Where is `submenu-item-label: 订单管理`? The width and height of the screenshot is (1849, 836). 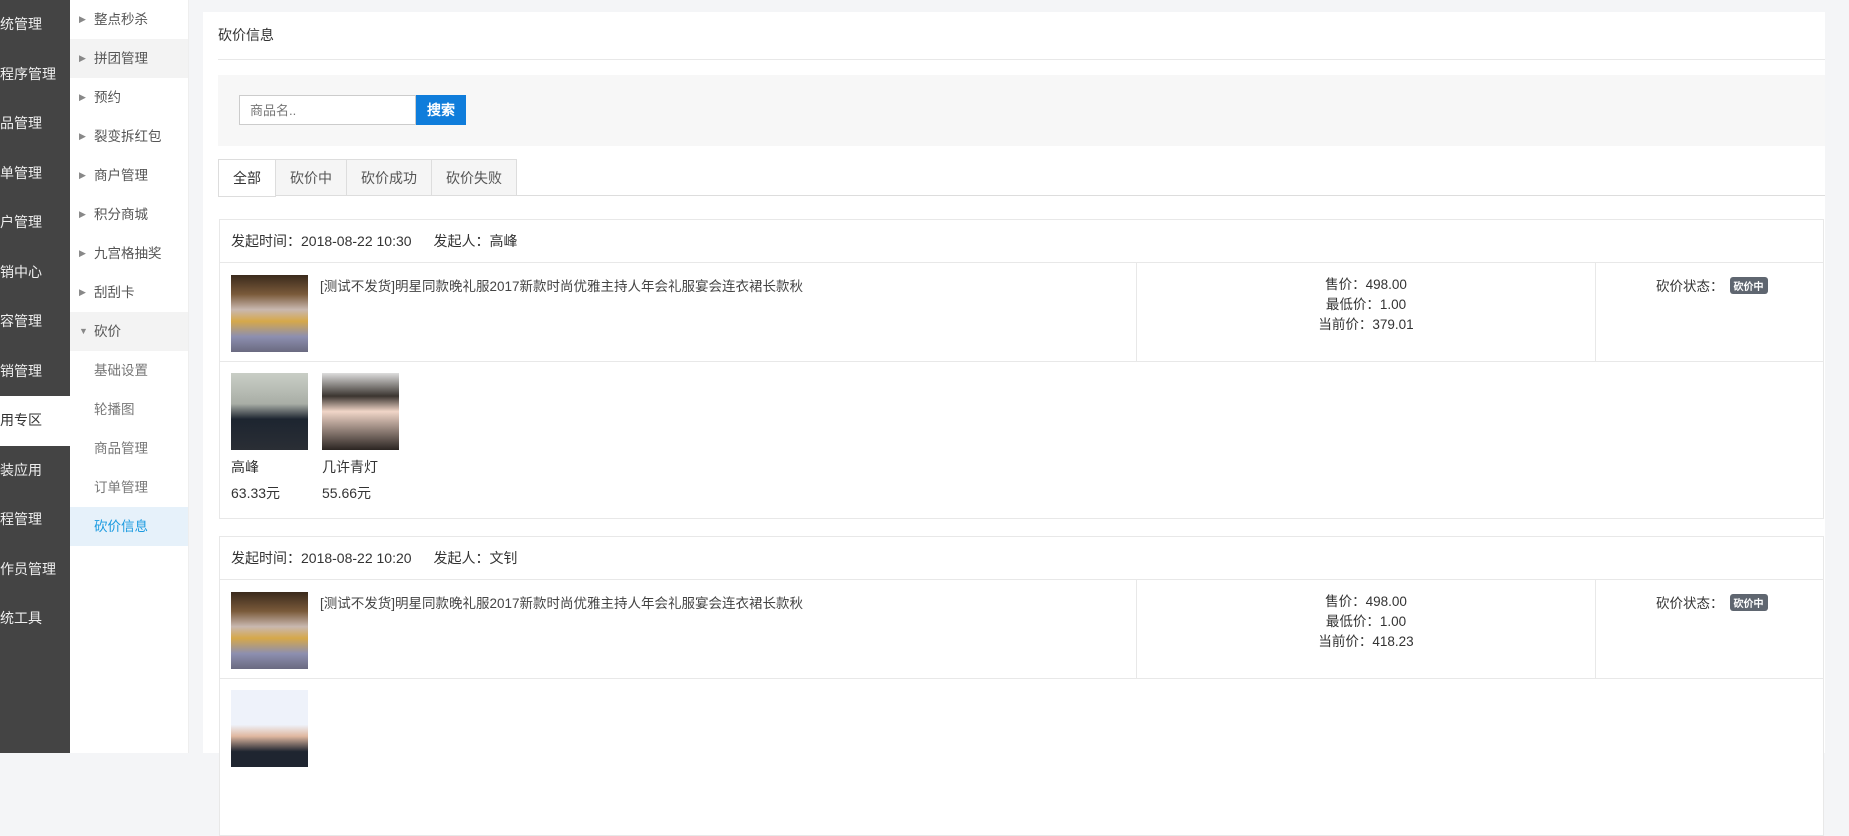
submenu-item-label: 订单管理 is located at coordinates (121, 487).